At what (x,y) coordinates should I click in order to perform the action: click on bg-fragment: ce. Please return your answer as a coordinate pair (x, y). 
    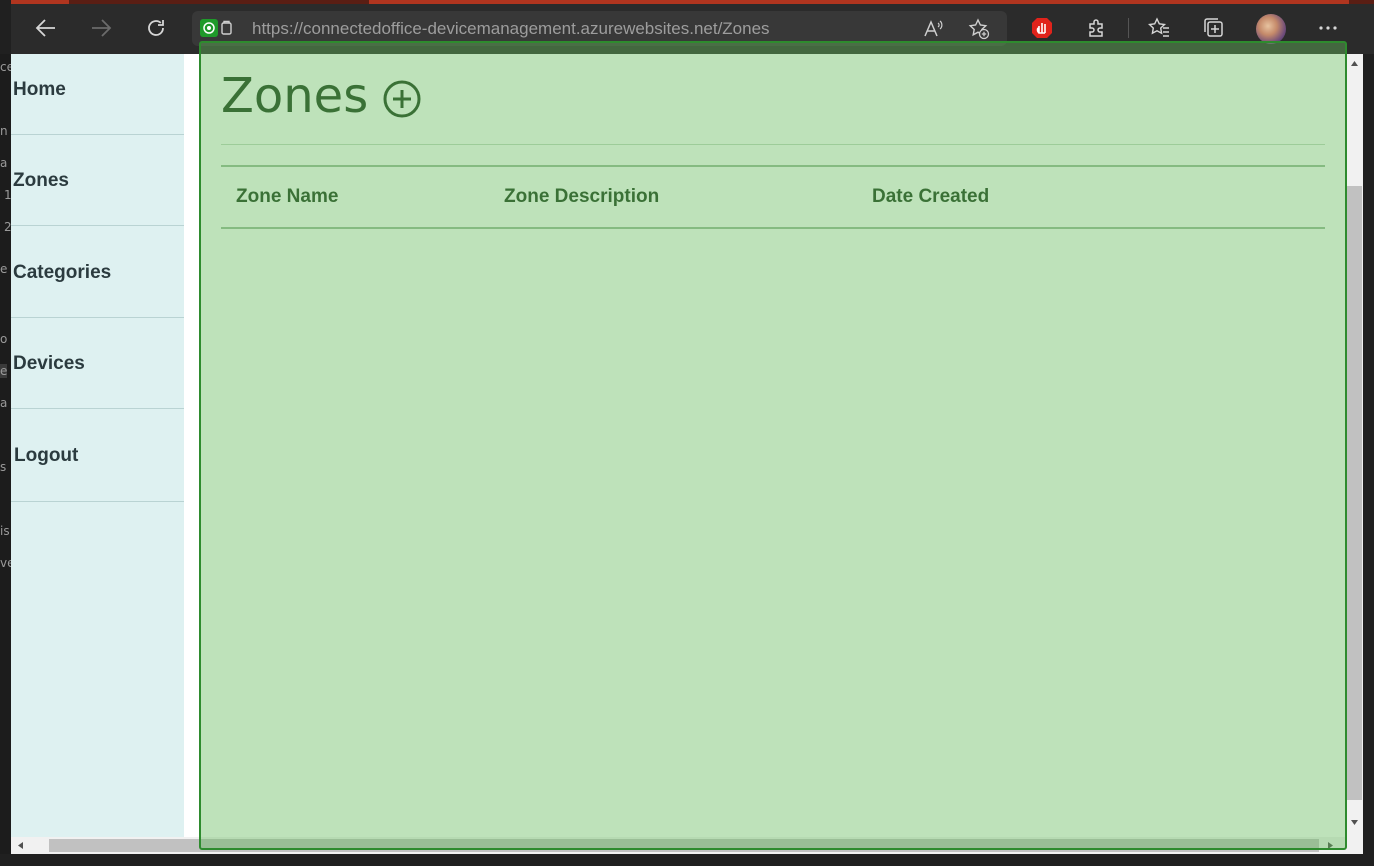
    Looking at the image, I should click on (5, 67).